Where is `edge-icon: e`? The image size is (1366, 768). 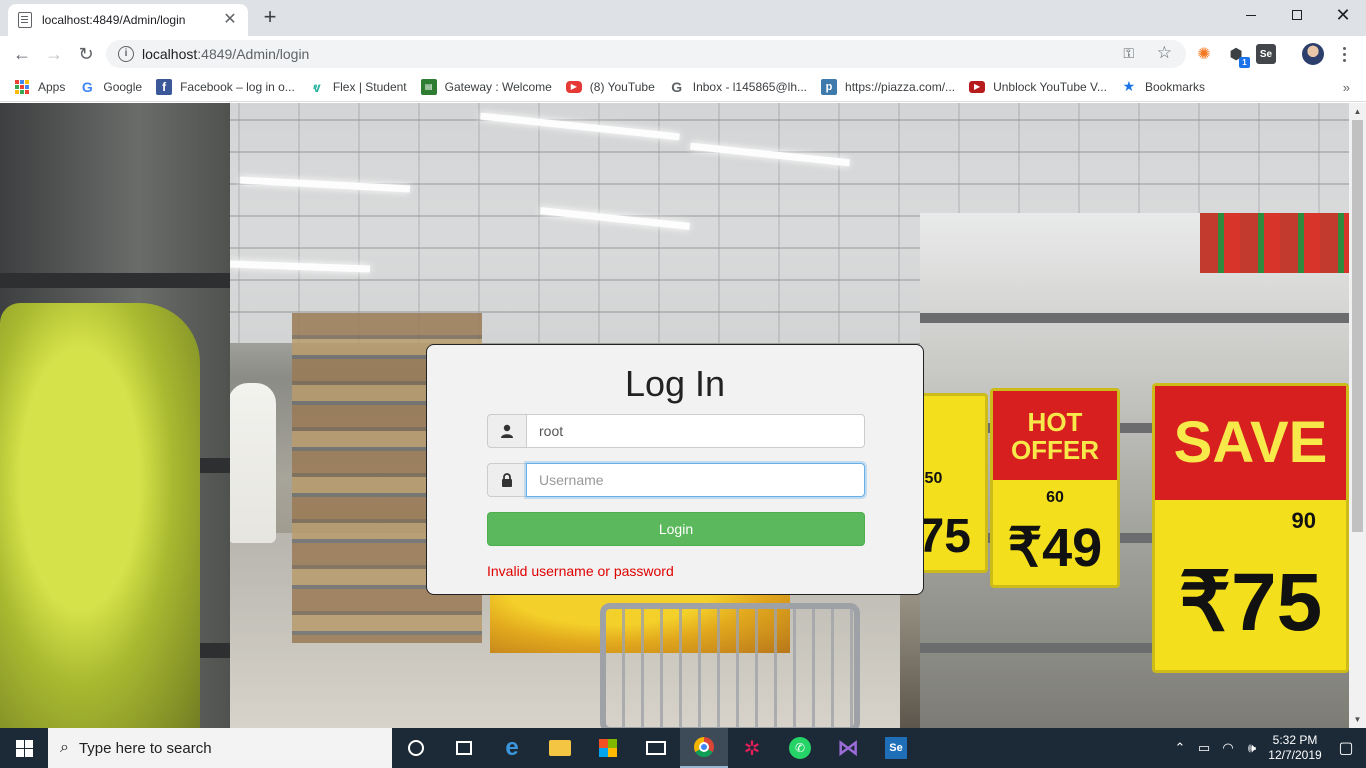 edge-icon: e is located at coordinates (512, 747).